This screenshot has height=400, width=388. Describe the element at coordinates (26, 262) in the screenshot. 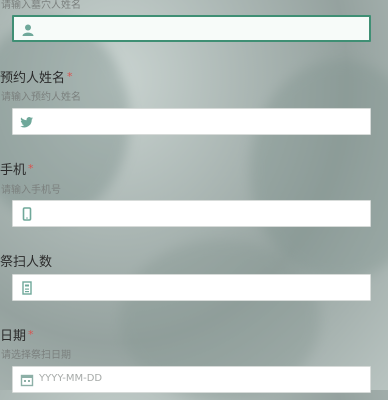

I see `visitor-count-label: 祭扫人数` at that location.